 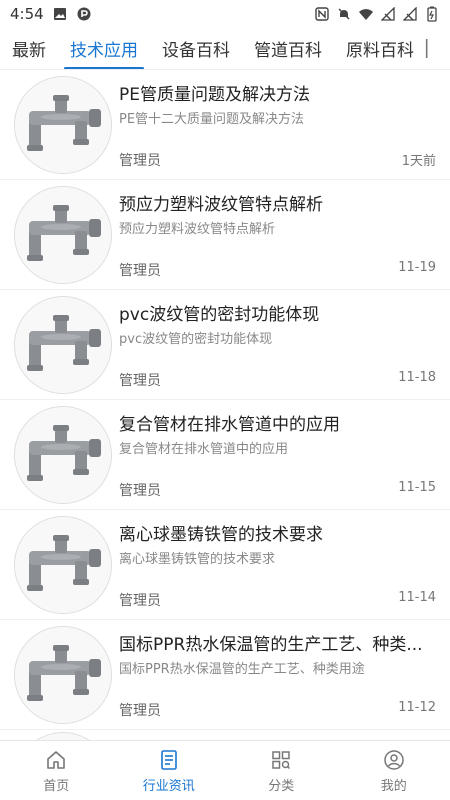 I want to click on article-item: pvc波纹管的密封功能体现 pvc波纹管的密封功能体现 管理员 11-18, so click(x=225, y=345).